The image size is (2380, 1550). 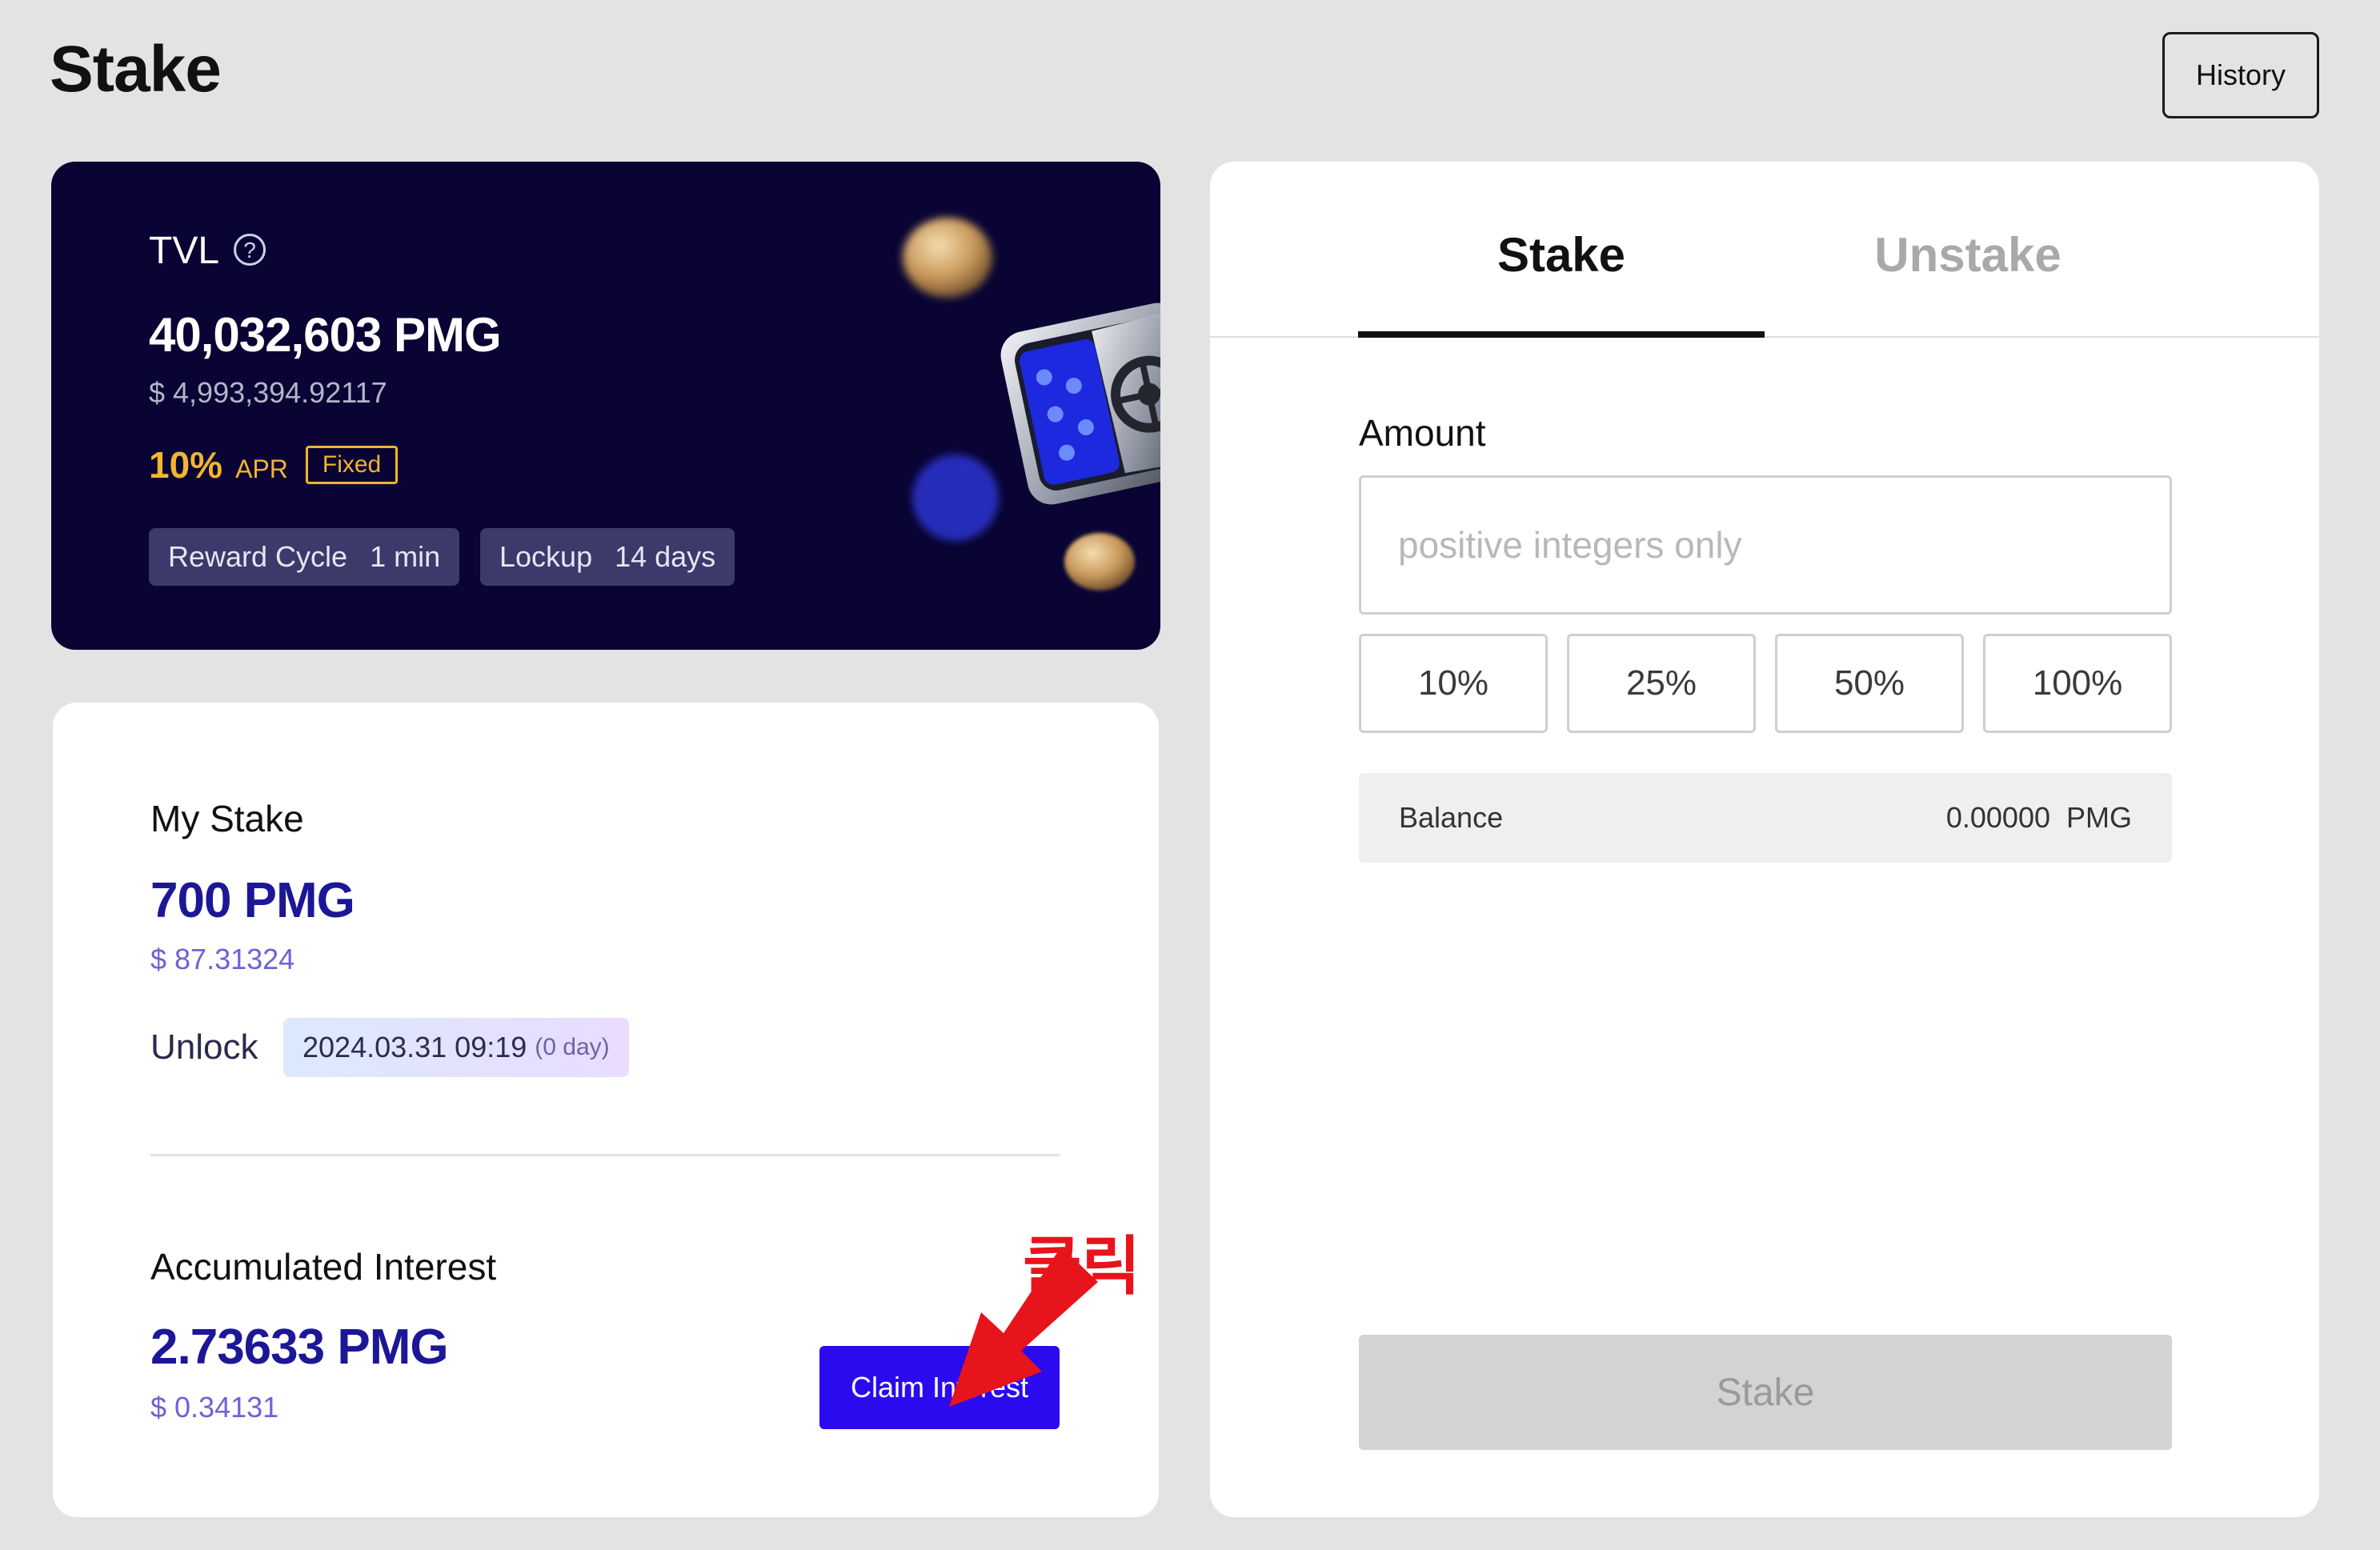 I want to click on tab-unstake: Unstake, so click(x=1968, y=255).